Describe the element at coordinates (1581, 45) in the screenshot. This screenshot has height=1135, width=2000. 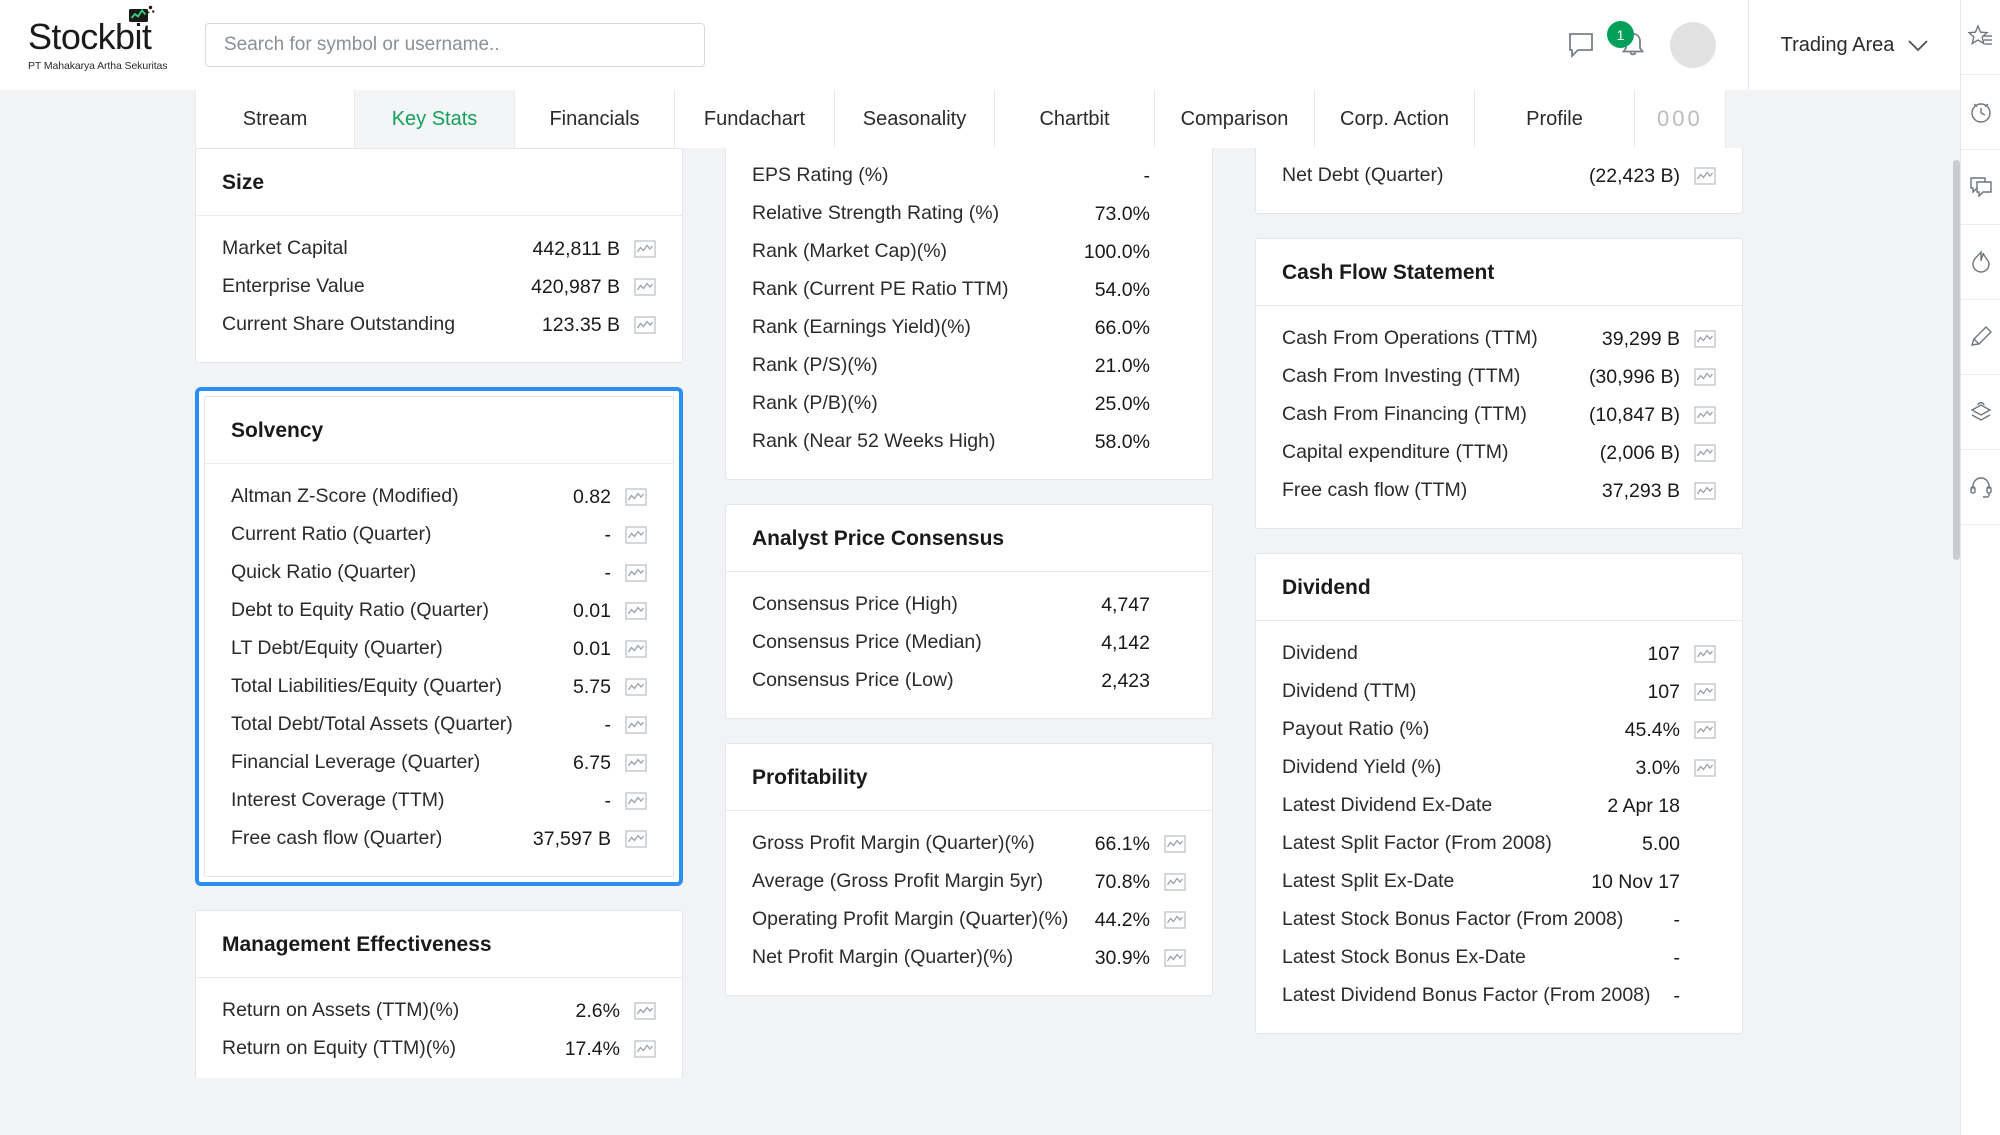
I see `message-icon` at that location.